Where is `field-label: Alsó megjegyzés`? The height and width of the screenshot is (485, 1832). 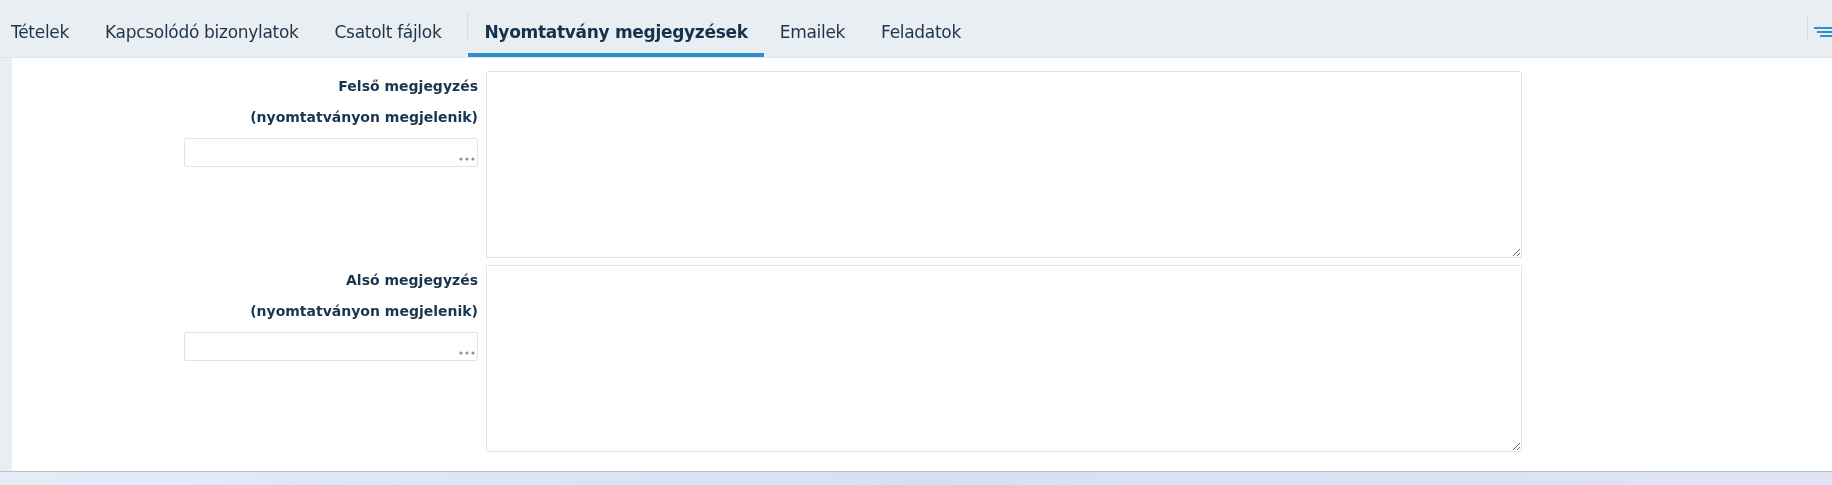 field-label: Alsó megjegyzés is located at coordinates (412, 280).